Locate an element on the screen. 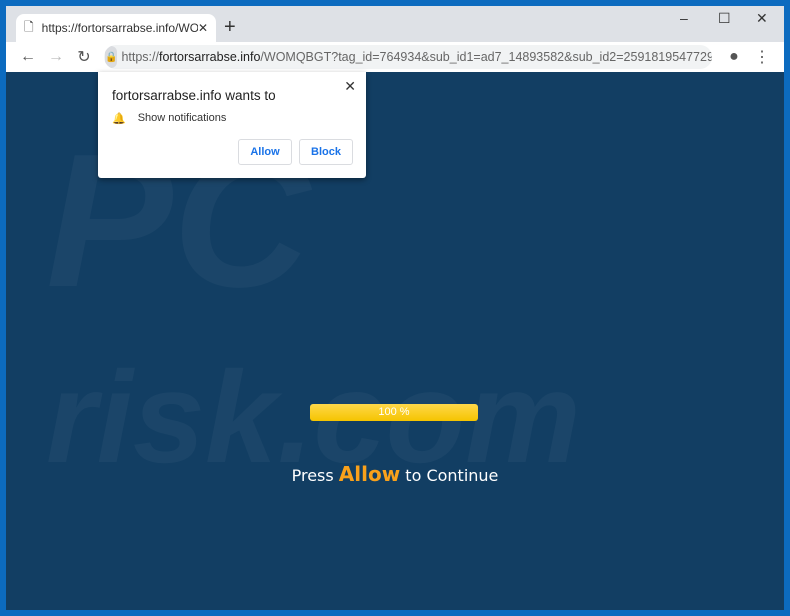 The height and width of the screenshot is (616, 790). tab: 🗋 https://fortorsarrabse.info/WOMQBGT ✕ is located at coordinates (116, 28).